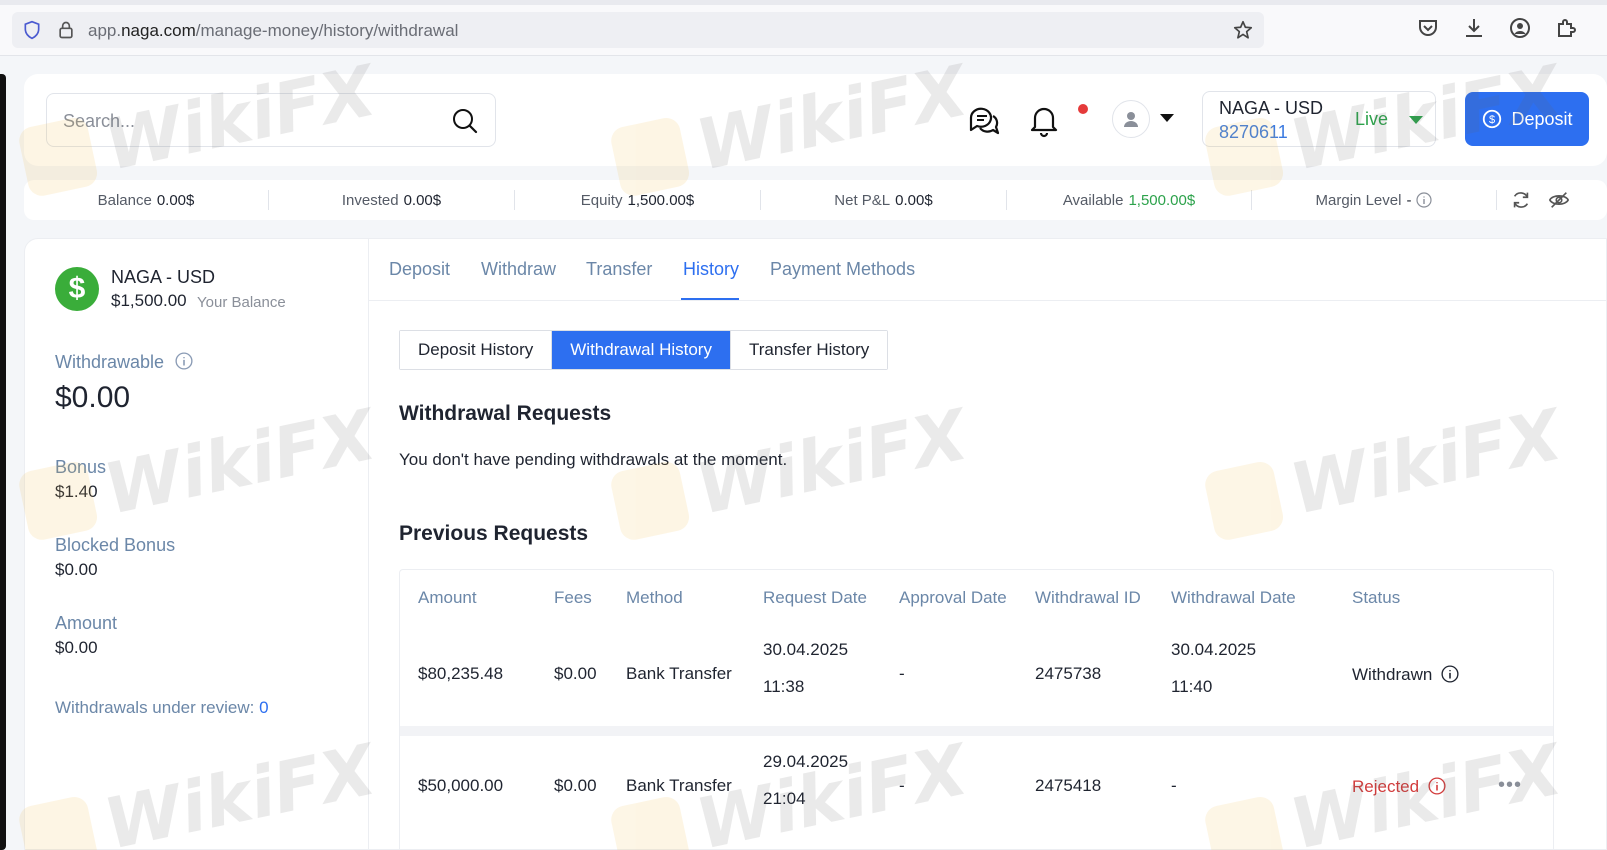 The height and width of the screenshot is (850, 1607). What do you see at coordinates (1174, 785) in the screenshot?
I see `row2-withdrawal-date: -` at bounding box center [1174, 785].